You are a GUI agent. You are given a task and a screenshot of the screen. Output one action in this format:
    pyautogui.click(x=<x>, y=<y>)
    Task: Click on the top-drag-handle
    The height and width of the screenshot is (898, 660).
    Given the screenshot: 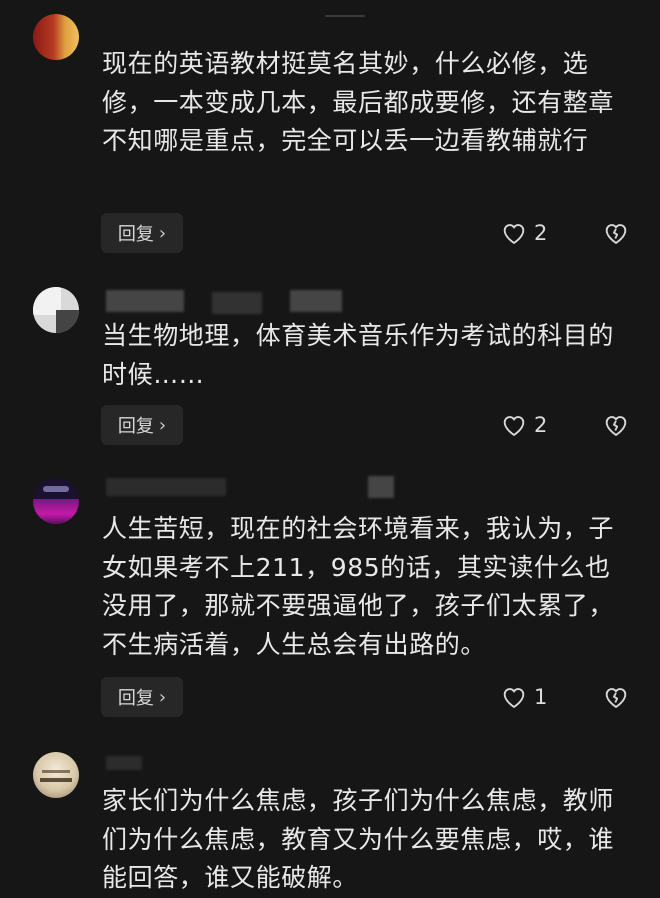 What is the action you would take?
    pyautogui.click(x=345, y=16)
    